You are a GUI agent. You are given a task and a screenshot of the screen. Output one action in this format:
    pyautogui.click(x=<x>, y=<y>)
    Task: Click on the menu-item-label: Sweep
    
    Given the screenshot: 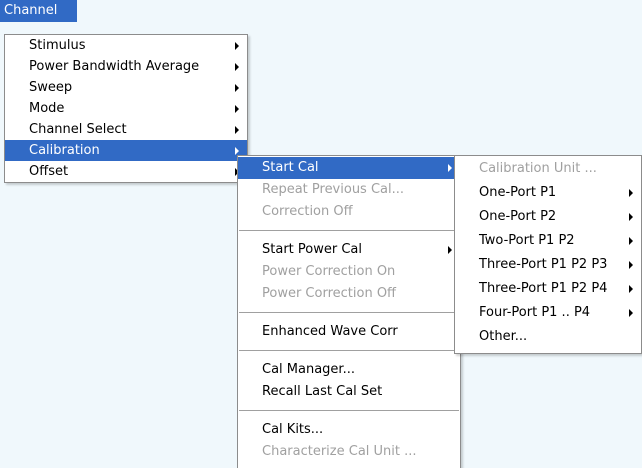 What is the action you would take?
    pyautogui.click(x=51, y=87)
    